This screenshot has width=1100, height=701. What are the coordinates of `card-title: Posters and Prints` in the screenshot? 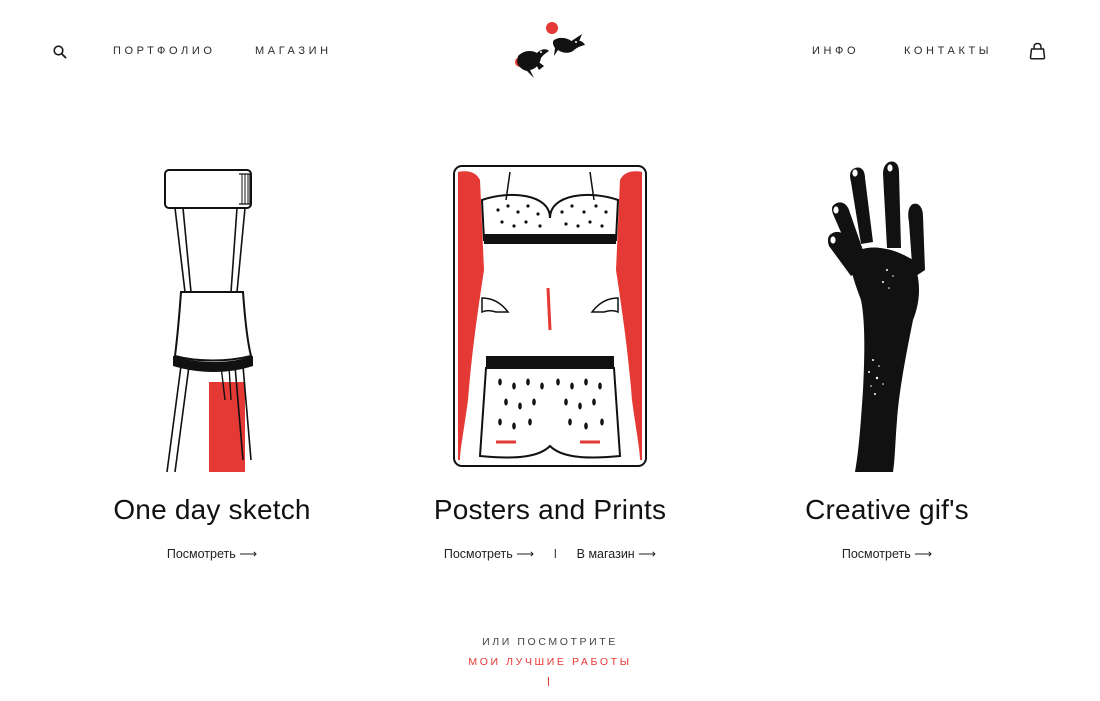 It's located at (550, 509).